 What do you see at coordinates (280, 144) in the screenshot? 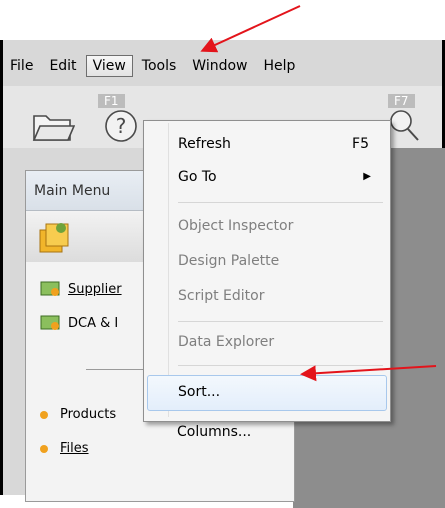
I see `menu-item-refresh: Refresh F5` at bounding box center [280, 144].